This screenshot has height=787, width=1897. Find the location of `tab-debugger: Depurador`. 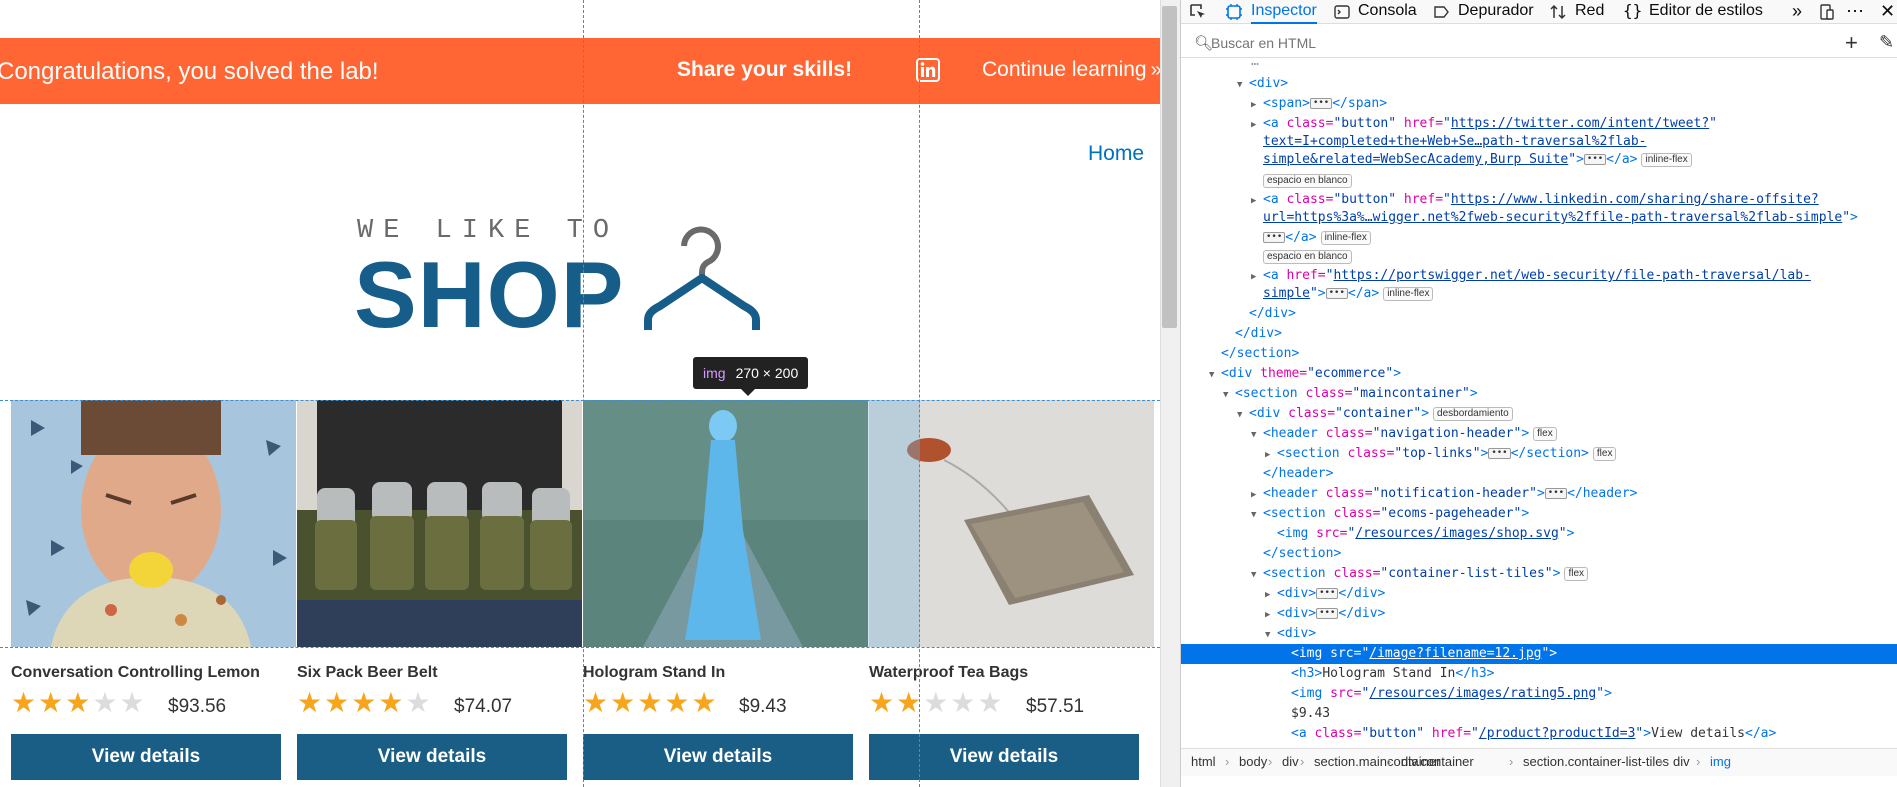

tab-debugger: Depurador is located at coordinates (1496, 12).